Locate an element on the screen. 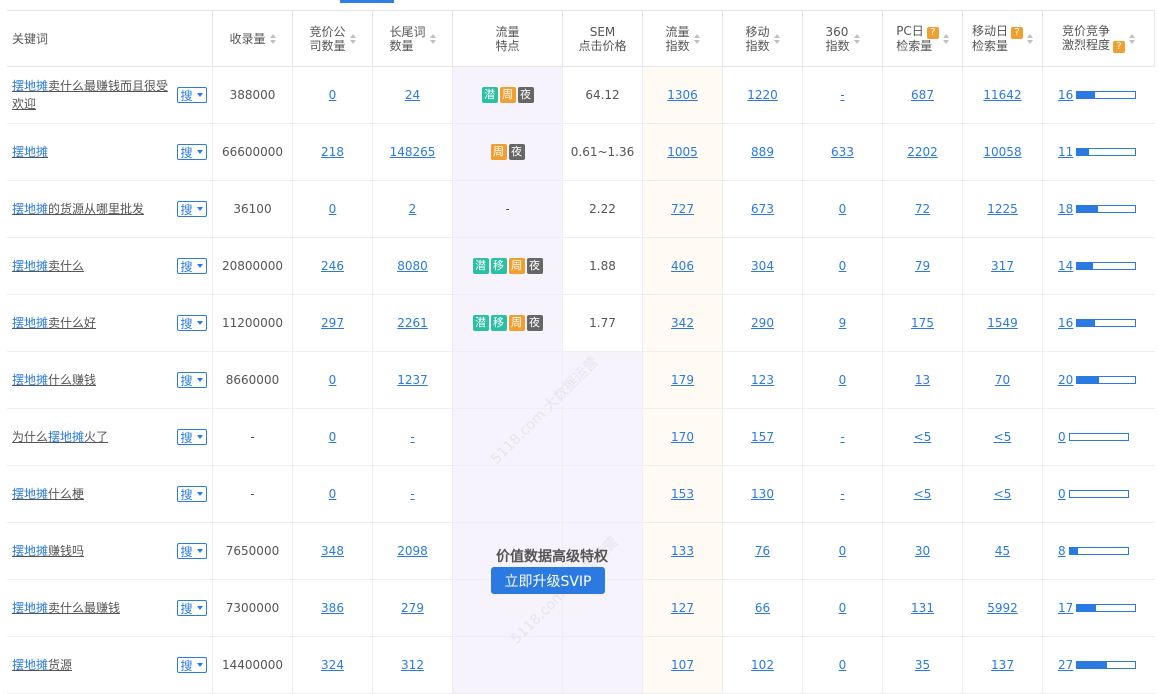  mobile-index-link: 102 is located at coordinates (762, 665).